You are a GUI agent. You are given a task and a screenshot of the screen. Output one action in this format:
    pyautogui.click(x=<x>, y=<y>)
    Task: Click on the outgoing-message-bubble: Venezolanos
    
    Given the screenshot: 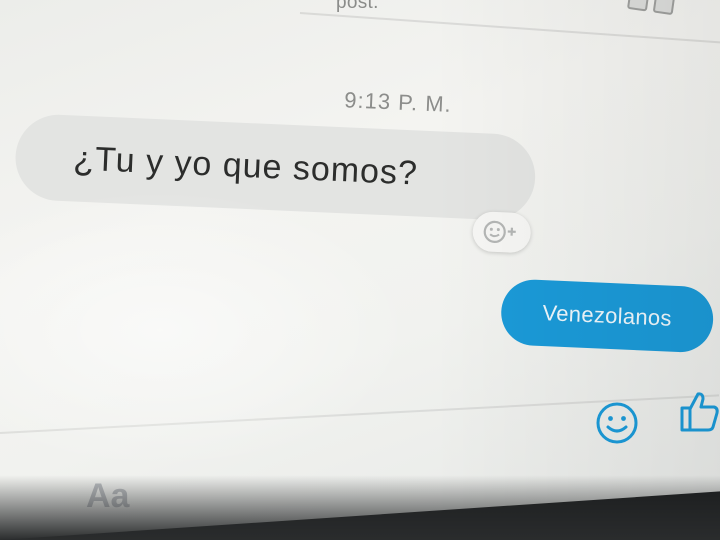 What is the action you would take?
    pyautogui.click(x=607, y=316)
    